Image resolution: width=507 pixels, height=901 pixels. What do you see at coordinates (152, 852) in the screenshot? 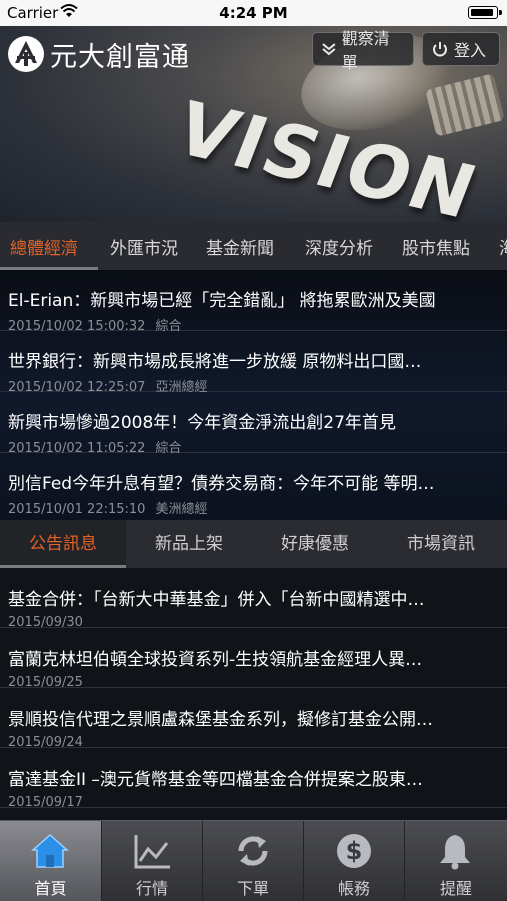
I see `chart-icon` at bounding box center [152, 852].